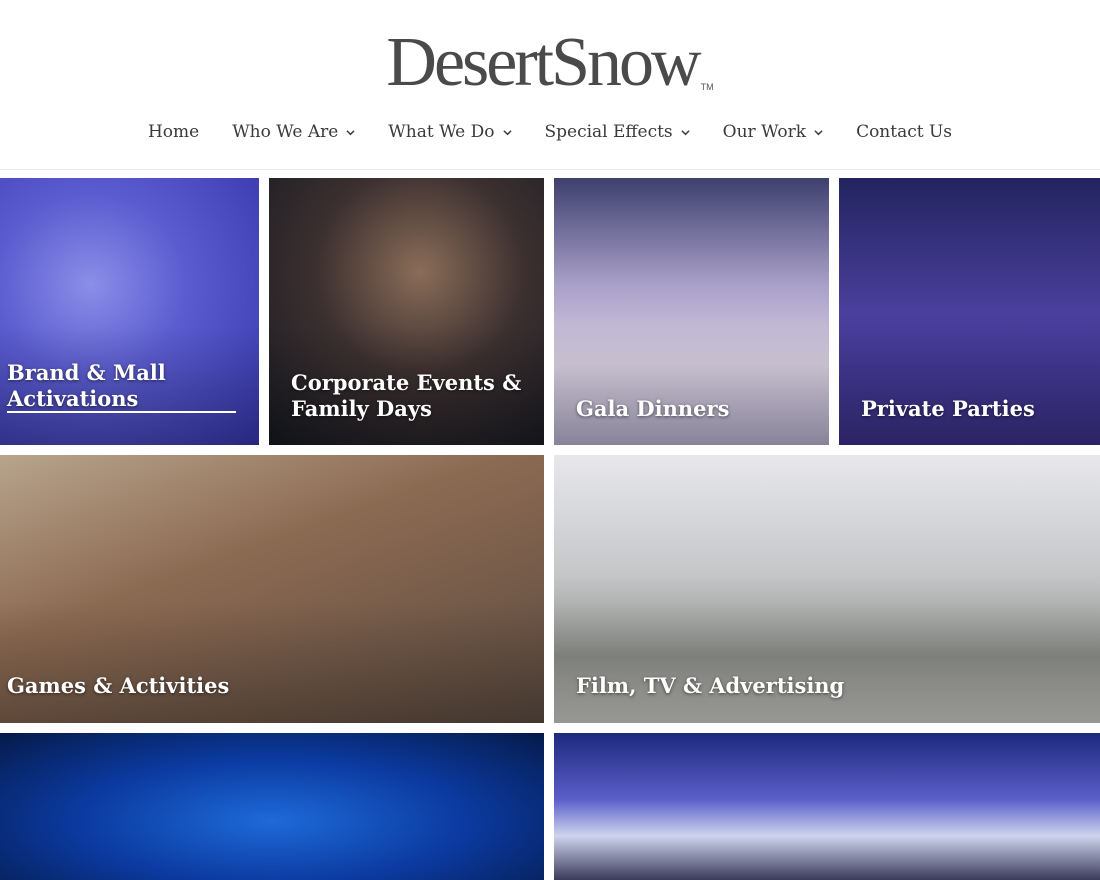  I want to click on tile-label: Brand & Mall Activations, so click(86, 385).